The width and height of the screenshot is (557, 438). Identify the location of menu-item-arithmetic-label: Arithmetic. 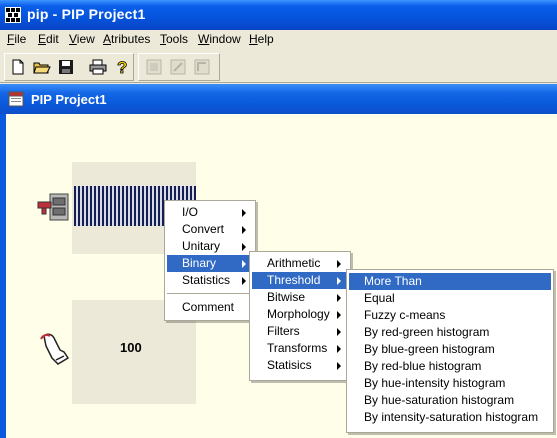
(294, 263).